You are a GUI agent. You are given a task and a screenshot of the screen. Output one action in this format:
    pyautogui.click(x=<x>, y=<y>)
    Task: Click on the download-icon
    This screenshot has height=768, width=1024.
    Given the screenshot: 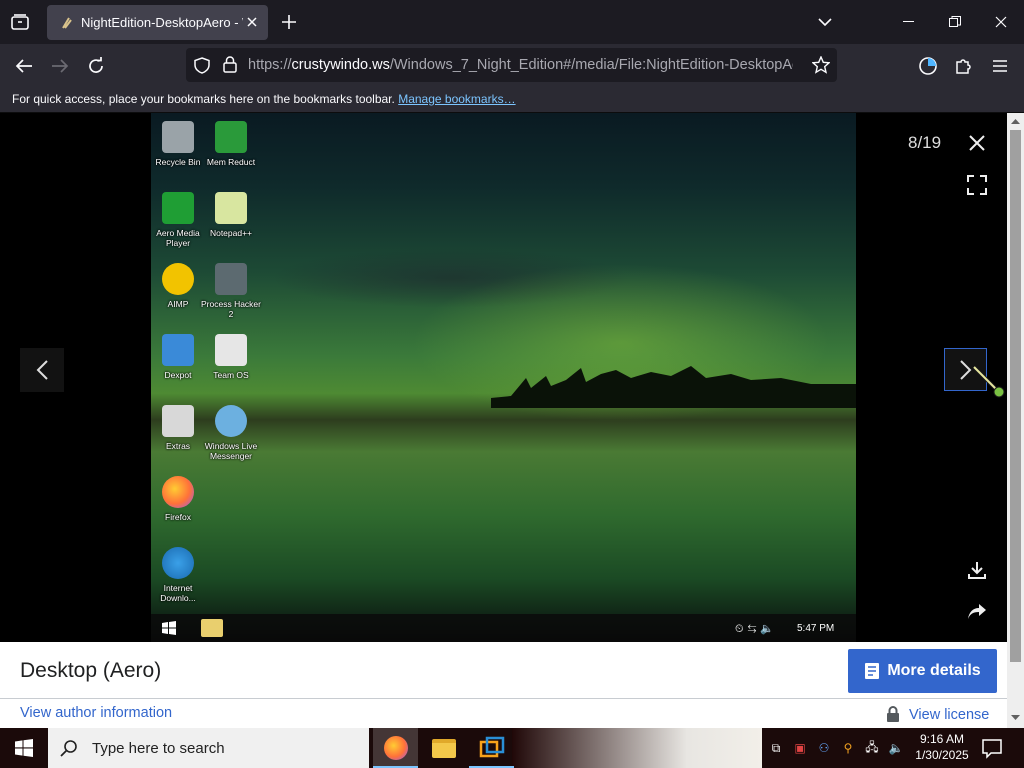 What is the action you would take?
    pyautogui.click(x=977, y=570)
    